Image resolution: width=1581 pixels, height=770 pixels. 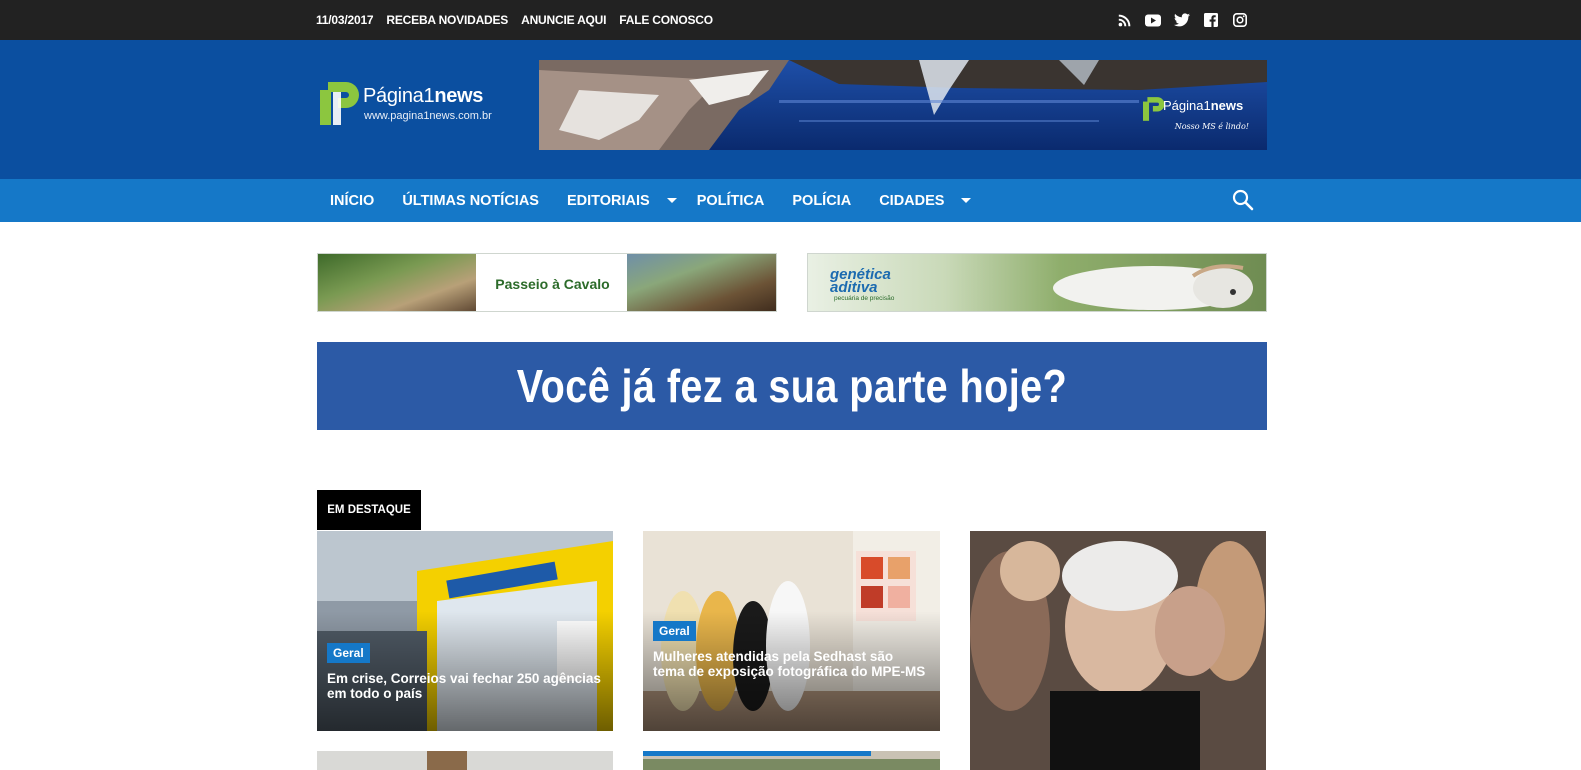 I want to click on ad-genetica-subtitle: pecuária de precisão, so click(x=864, y=298).